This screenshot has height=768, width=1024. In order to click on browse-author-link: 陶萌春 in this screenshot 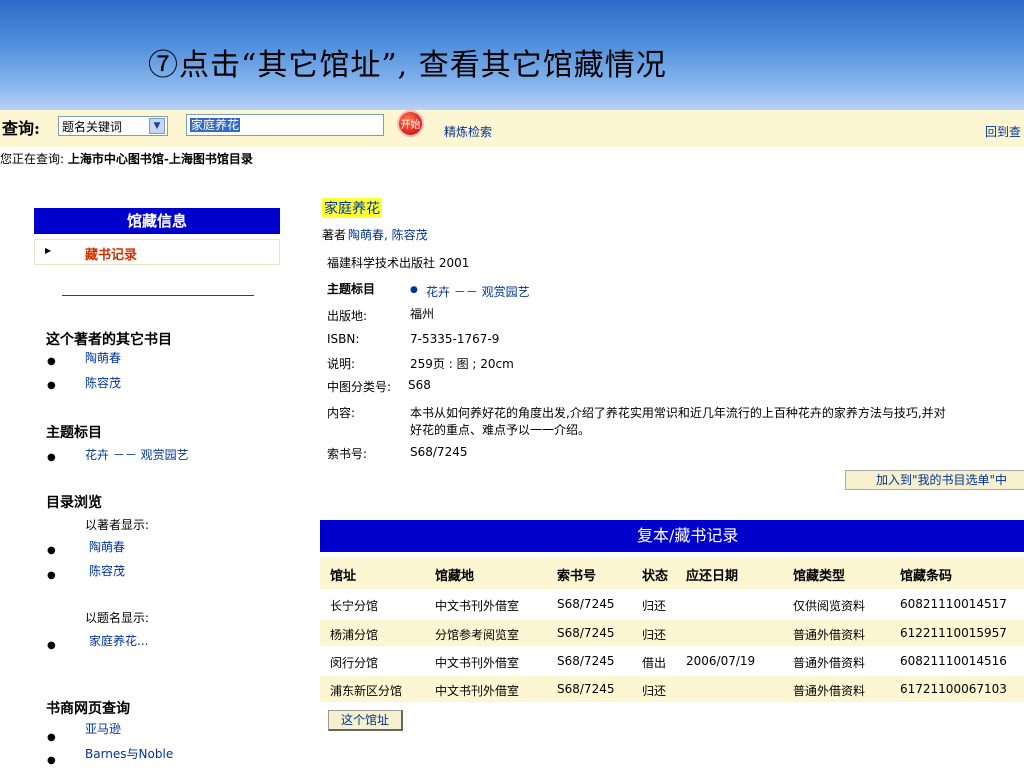, I will do `click(107, 546)`.